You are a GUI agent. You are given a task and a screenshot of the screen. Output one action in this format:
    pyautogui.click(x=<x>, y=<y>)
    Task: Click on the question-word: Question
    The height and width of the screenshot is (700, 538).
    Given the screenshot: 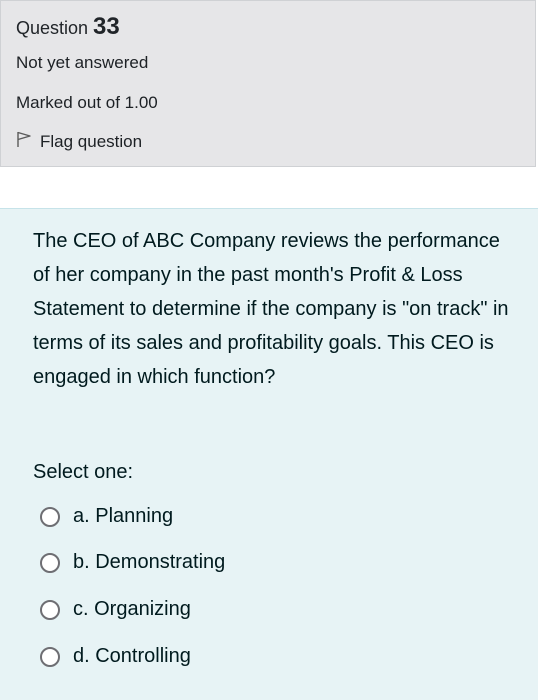 What is the action you would take?
    pyautogui.click(x=52, y=28)
    